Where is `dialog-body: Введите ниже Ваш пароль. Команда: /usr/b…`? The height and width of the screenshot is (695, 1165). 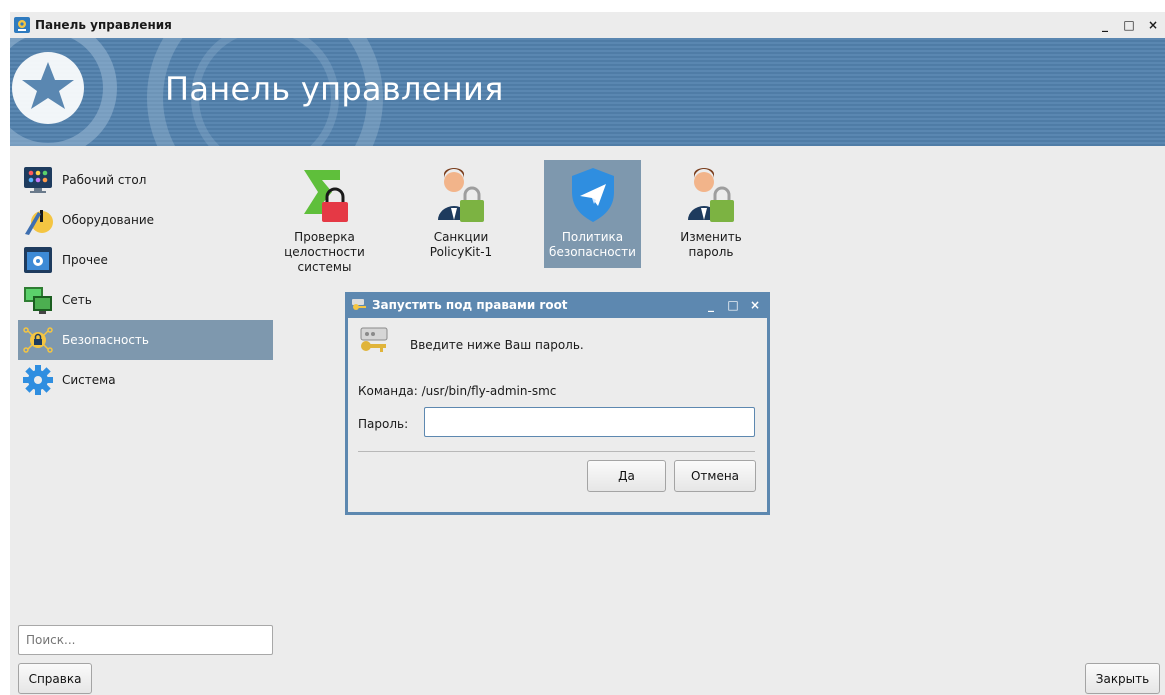
dialog-body: Введите ниже Ваш пароль. Команда: /usr/b… is located at coordinates (557, 415).